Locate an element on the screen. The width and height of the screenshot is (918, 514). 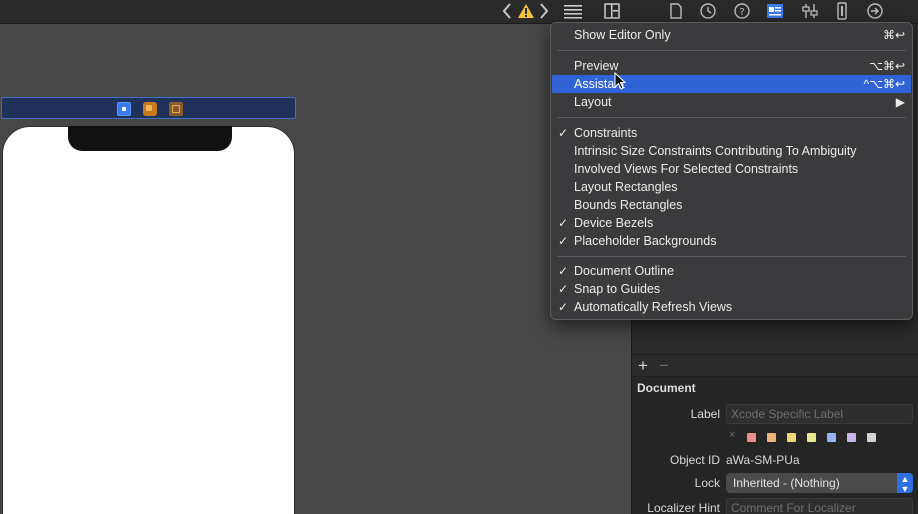
object-id-label: Object ID is located at coordinates (694, 460).